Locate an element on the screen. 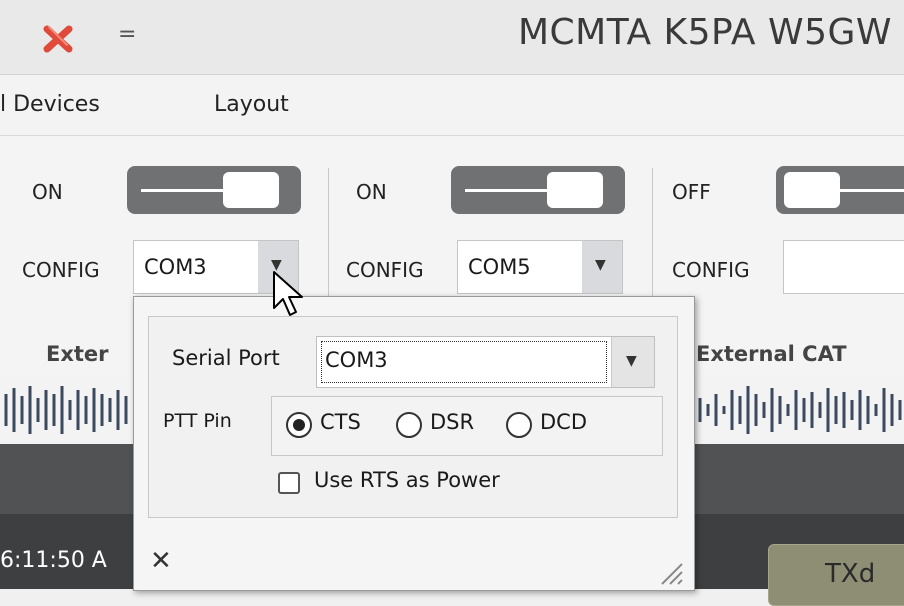 The image size is (904, 606). device-1-state-label: ON is located at coordinates (47, 192).